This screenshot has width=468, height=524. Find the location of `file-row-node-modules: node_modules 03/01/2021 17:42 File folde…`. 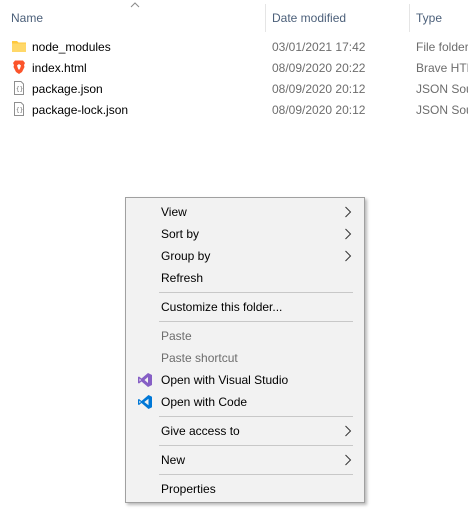

file-row-node-modules: node_modules 03/01/2021 17:42 File folde… is located at coordinates (234, 46).